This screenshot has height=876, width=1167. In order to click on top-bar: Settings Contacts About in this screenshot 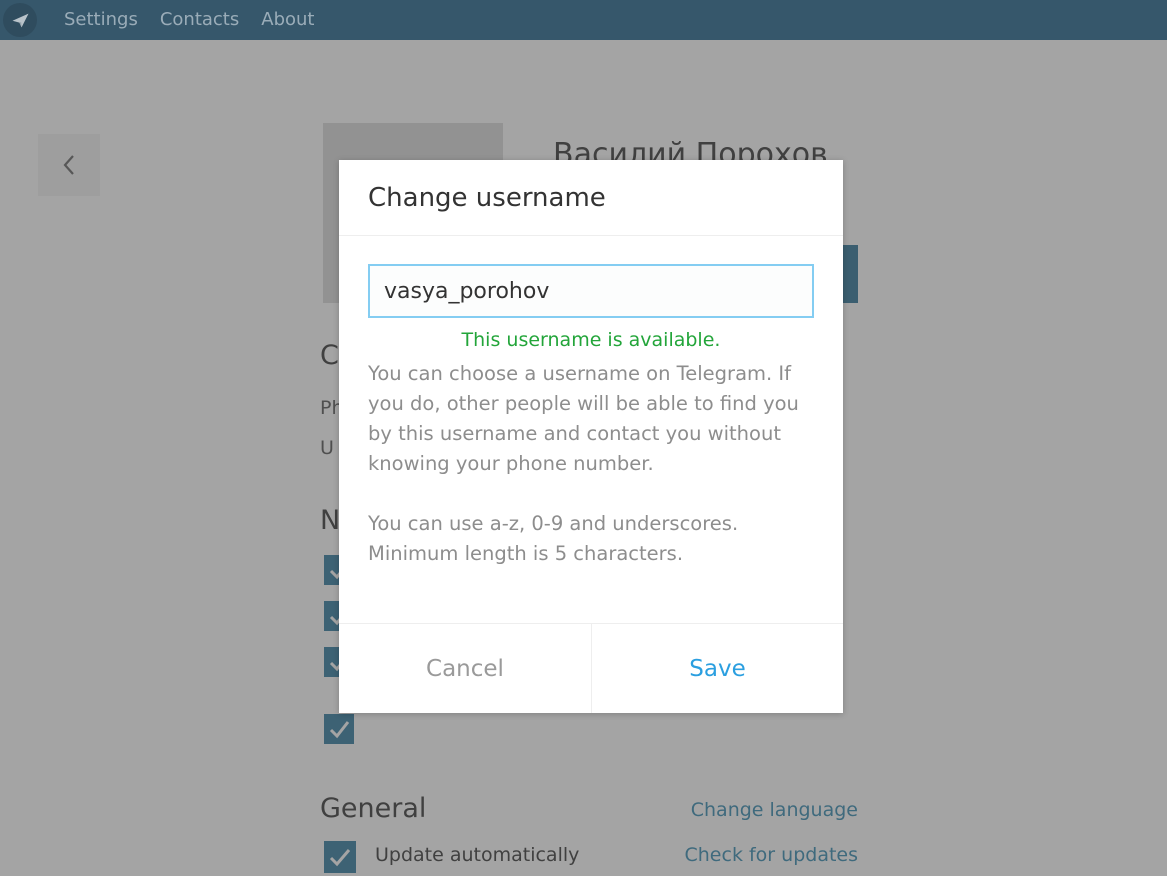, I will do `click(583, 20)`.